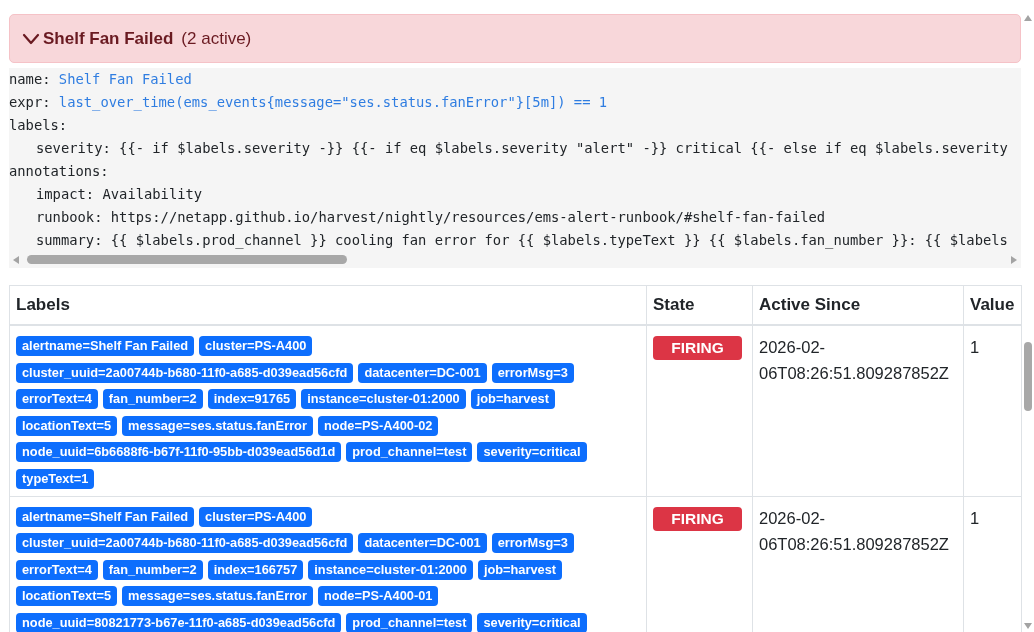 The height and width of the screenshot is (632, 1034). What do you see at coordinates (378, 425) in the screenshot?
I see `label-tag: node=PS-A400-02` at bounding box center [378, 425].